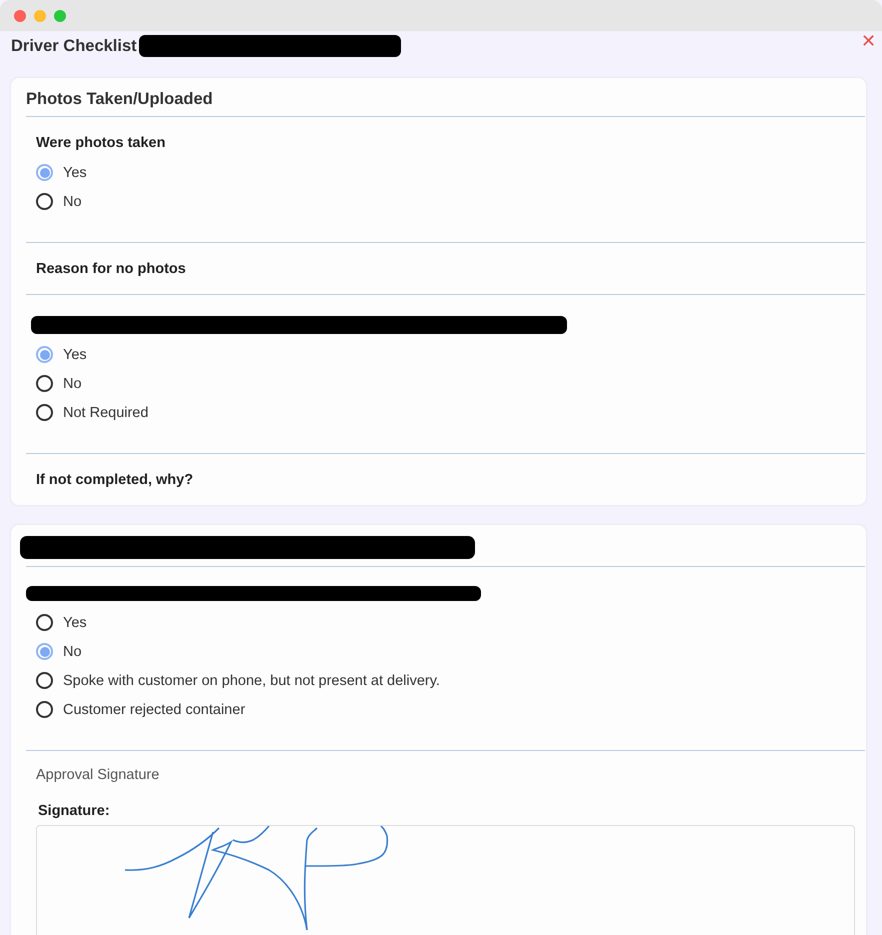 The width and height of the screenshot is (882, 935). What do you see at coordinates (111, 269) in the screenshot?
I see `question-label: Reason for no photos` at bounding box center [111, 269].